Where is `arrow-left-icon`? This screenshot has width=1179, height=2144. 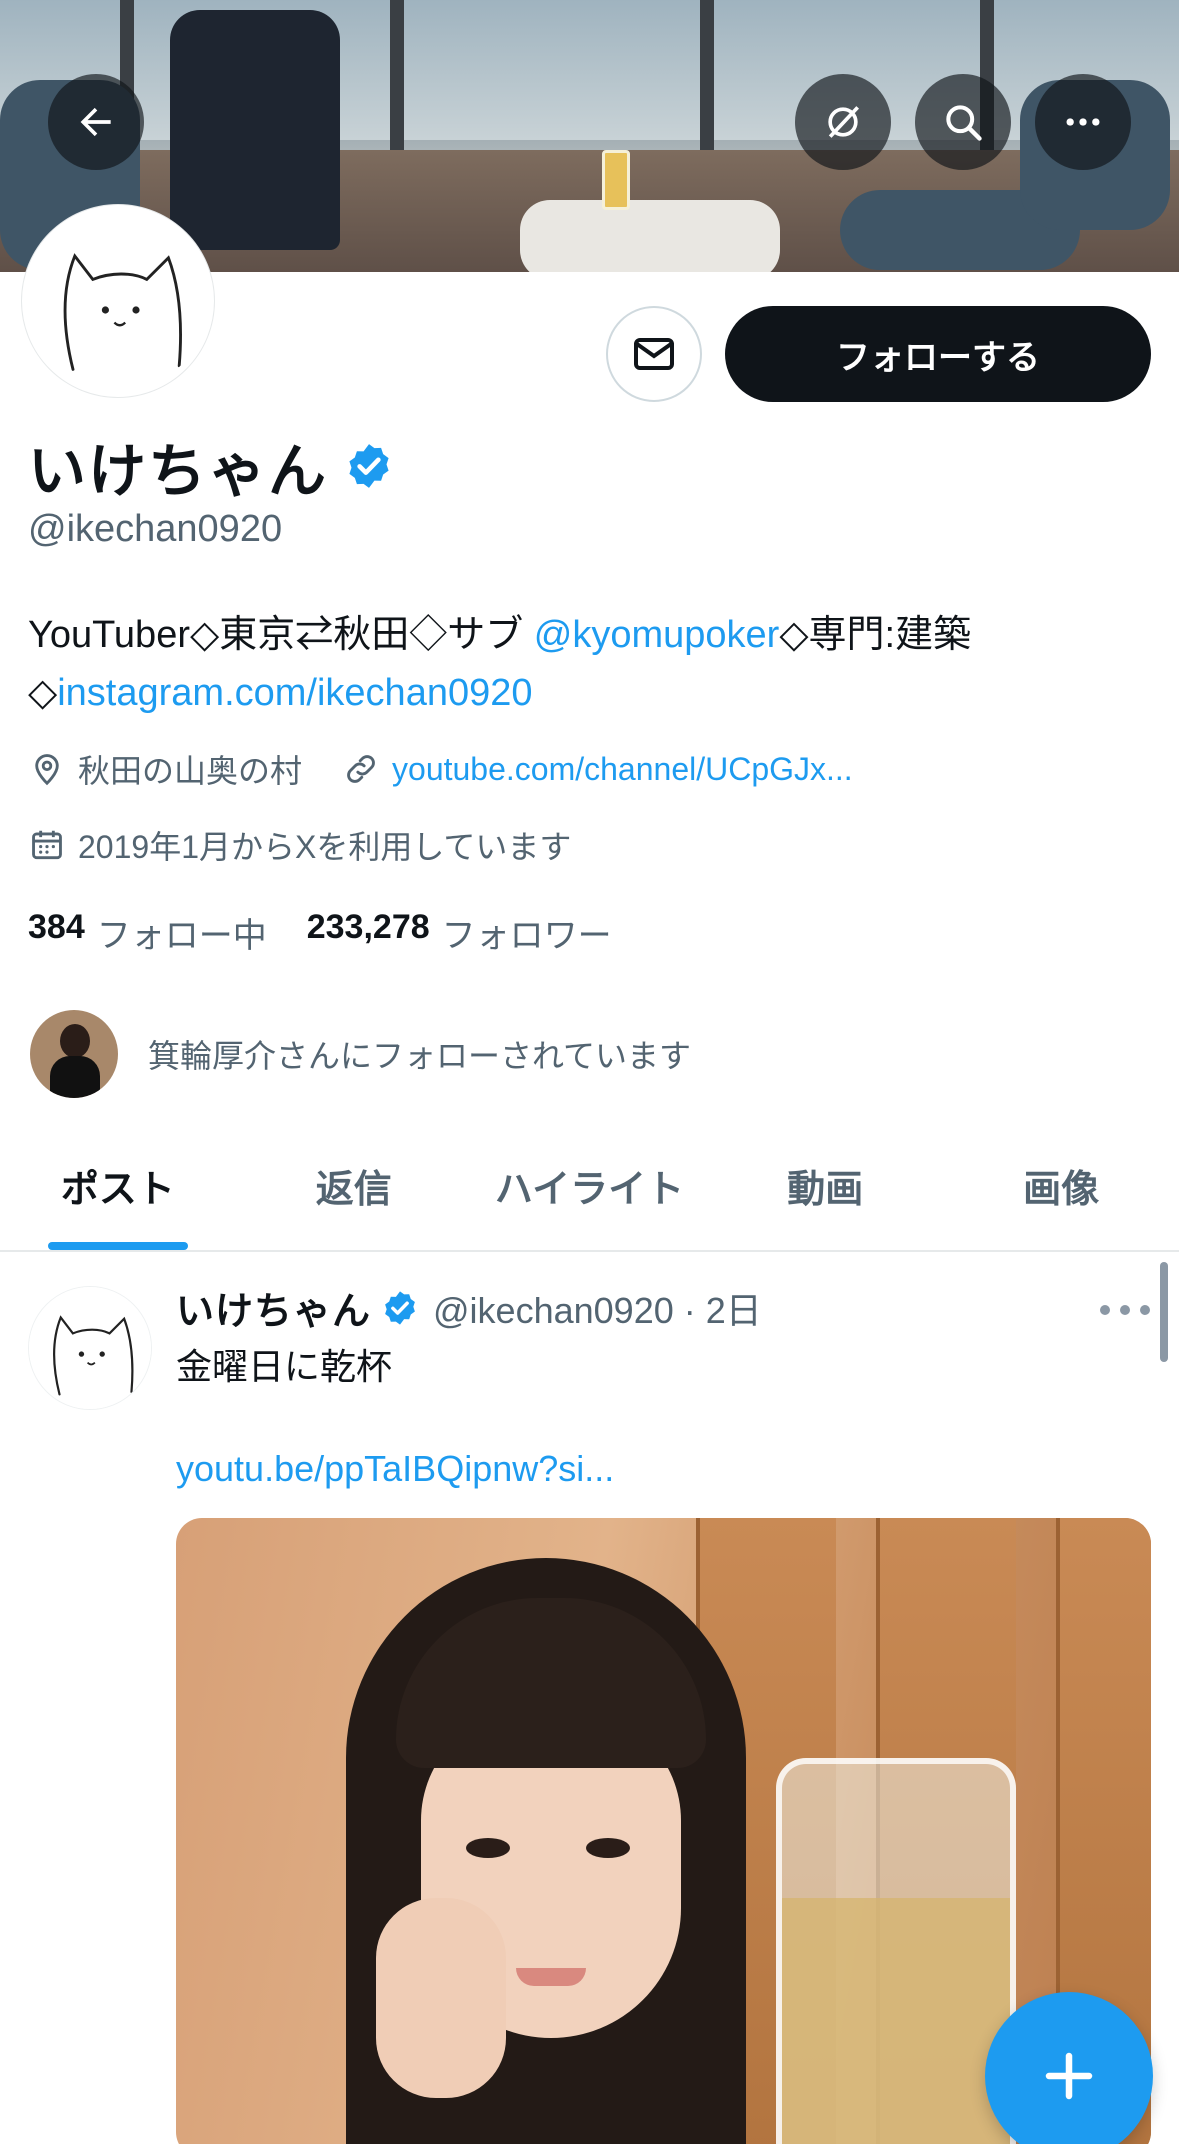 arrow-left-icon is located at coordinates (95, 122).